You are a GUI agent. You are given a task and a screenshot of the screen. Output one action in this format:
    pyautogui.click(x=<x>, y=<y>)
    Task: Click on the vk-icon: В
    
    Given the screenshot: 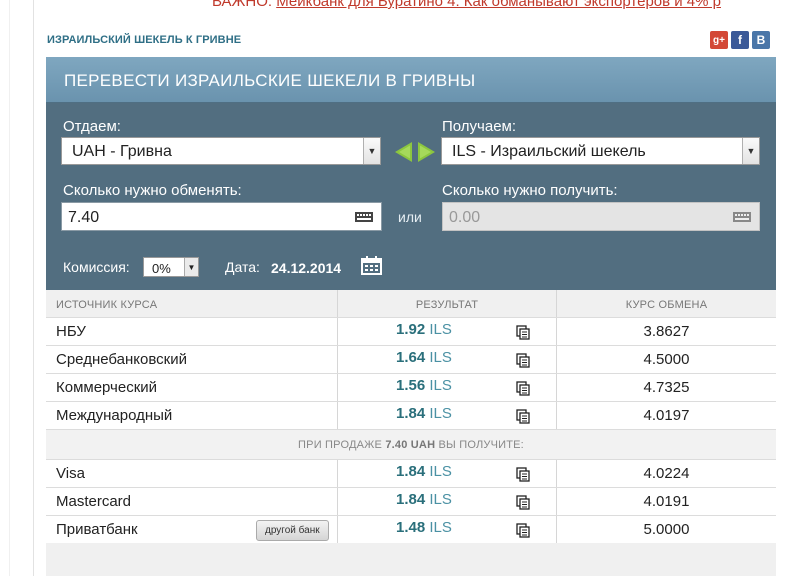 What is the action you would take?
    pyautogui.click(x=761, y=40)
    